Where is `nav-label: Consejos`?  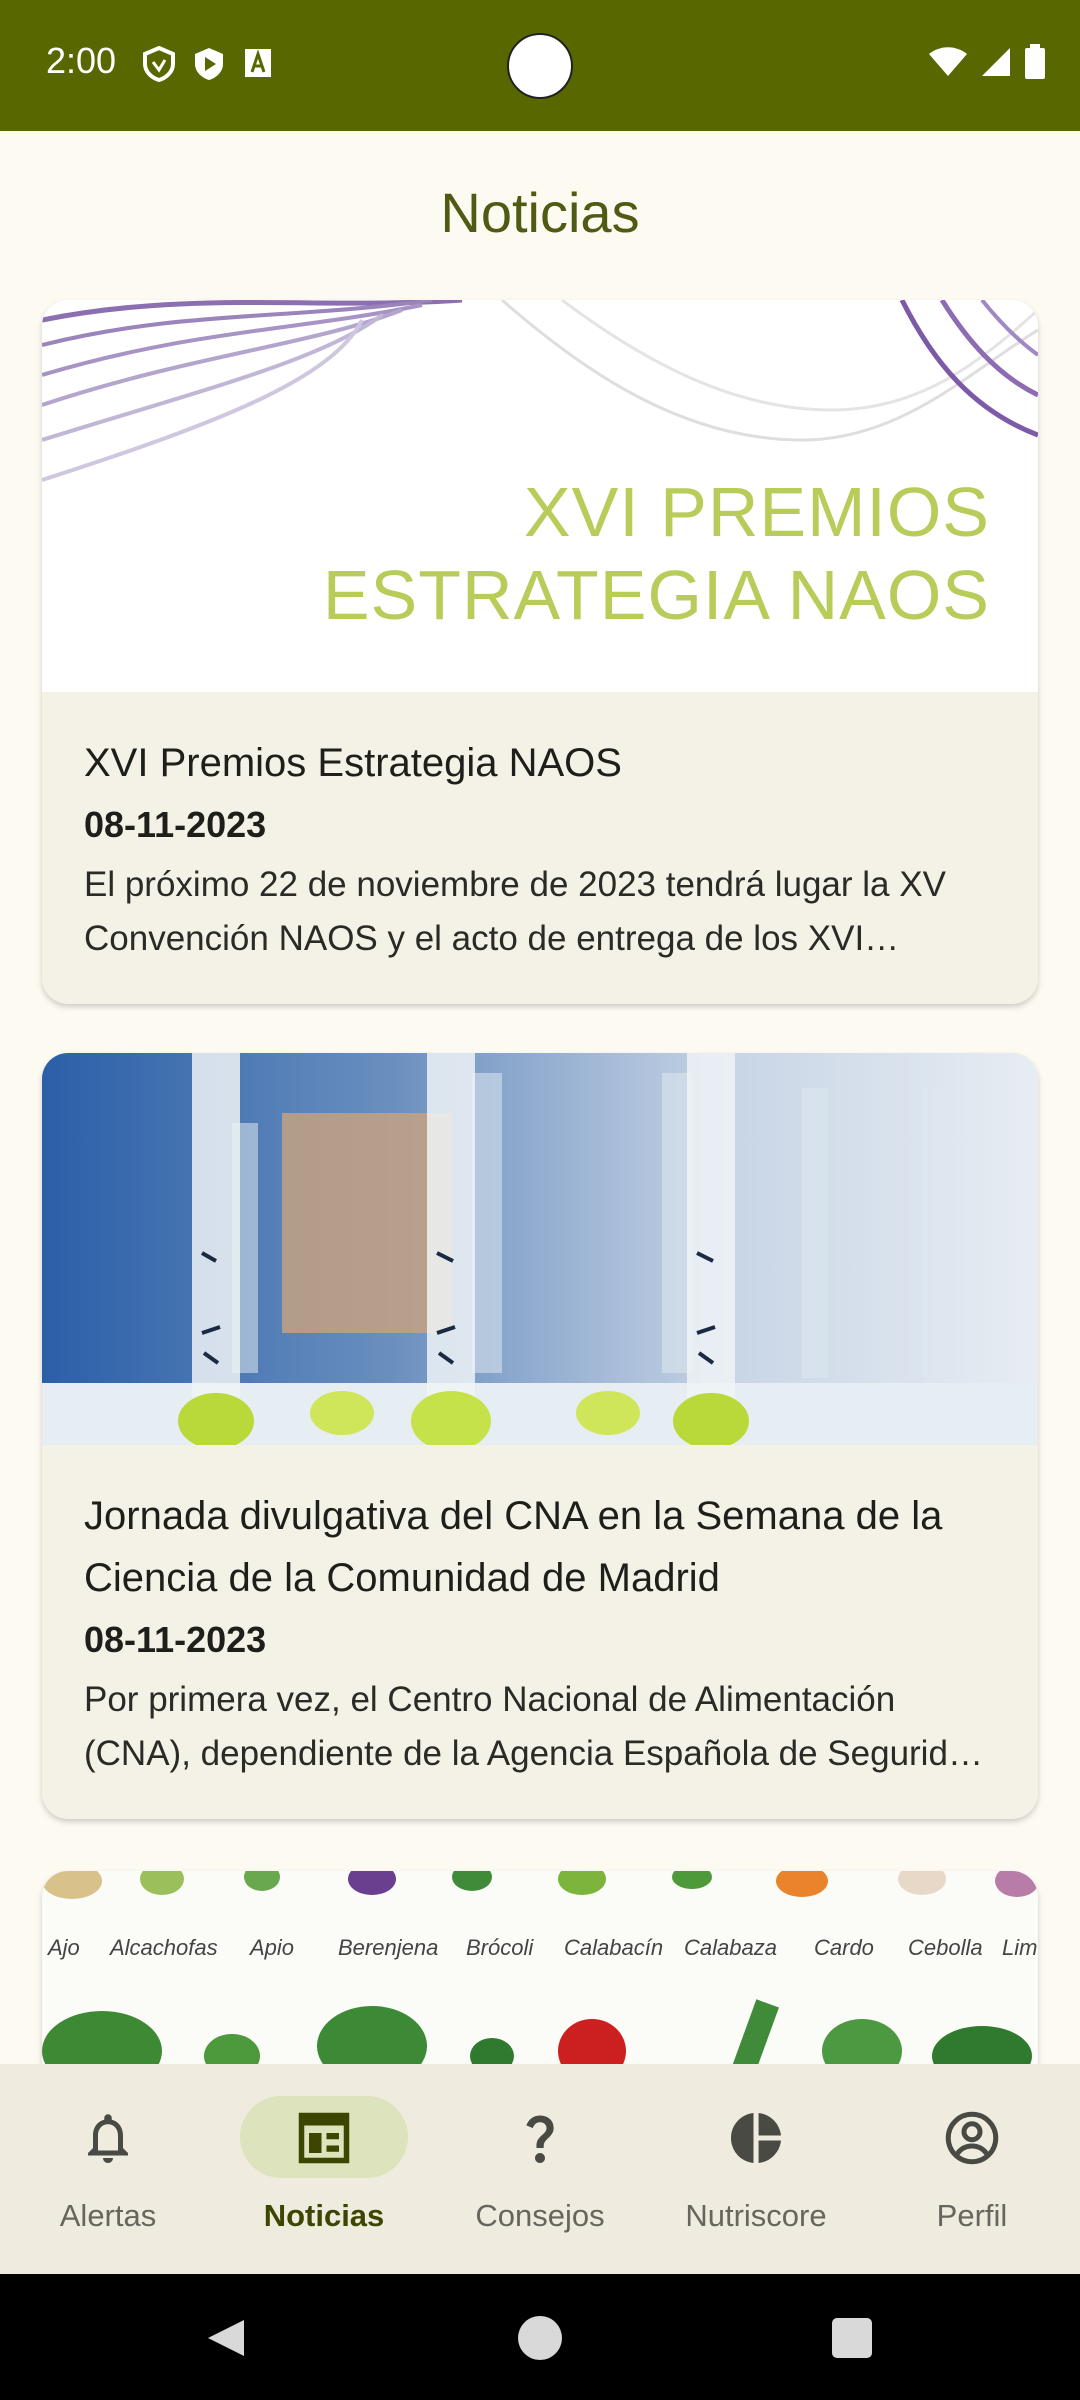
nav-label: Consejos is located at coordinates (540, 2215).